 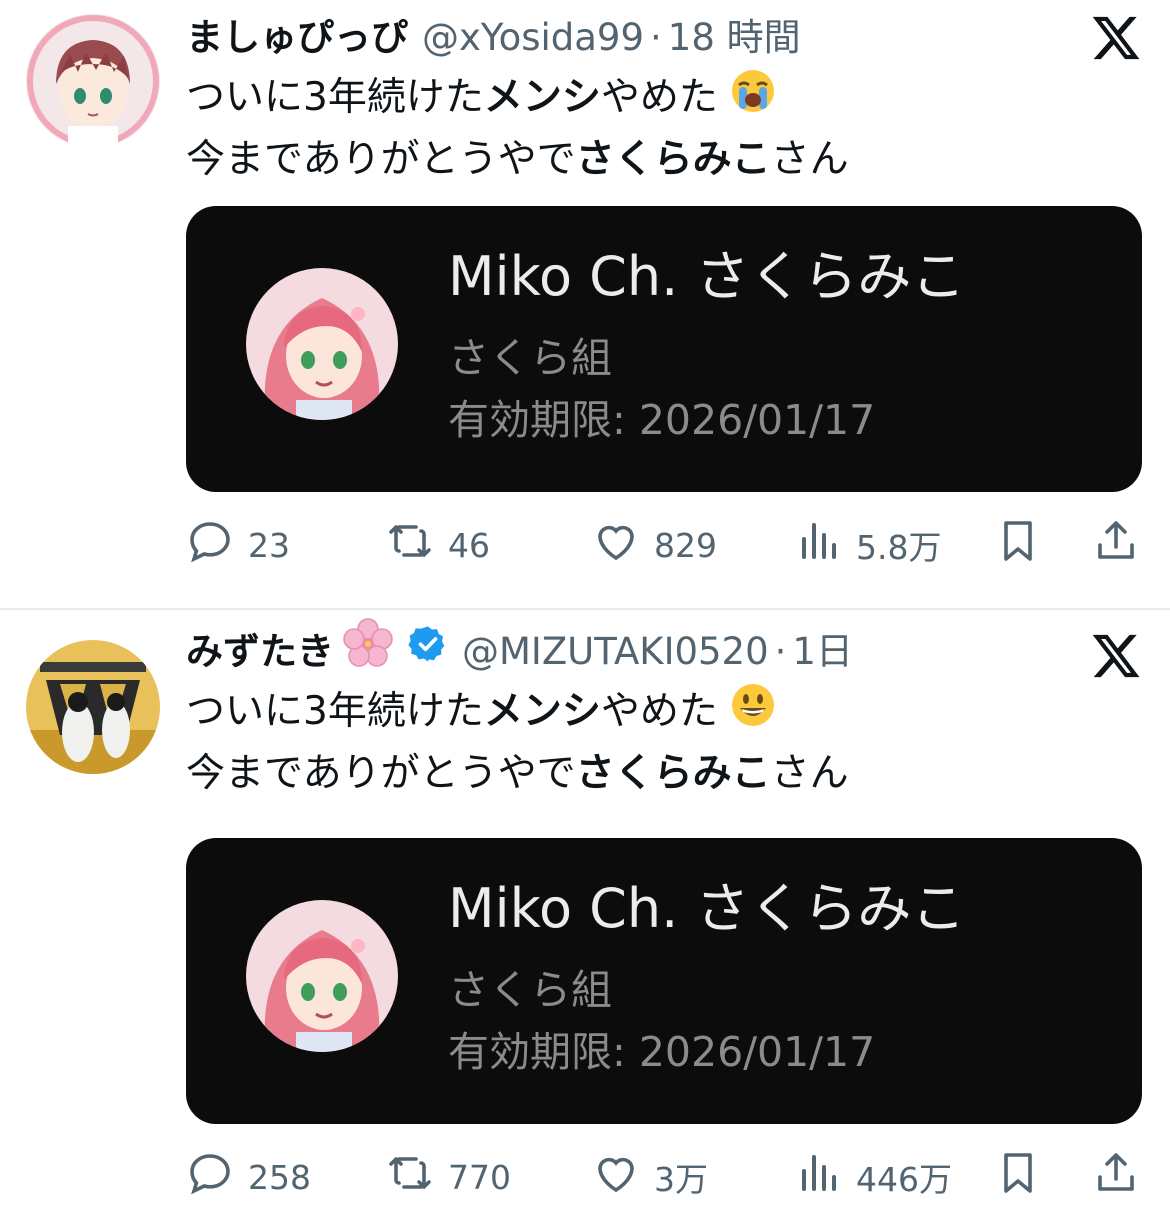 I want to click on reply-button: 258, so click(x=248, y=1177).